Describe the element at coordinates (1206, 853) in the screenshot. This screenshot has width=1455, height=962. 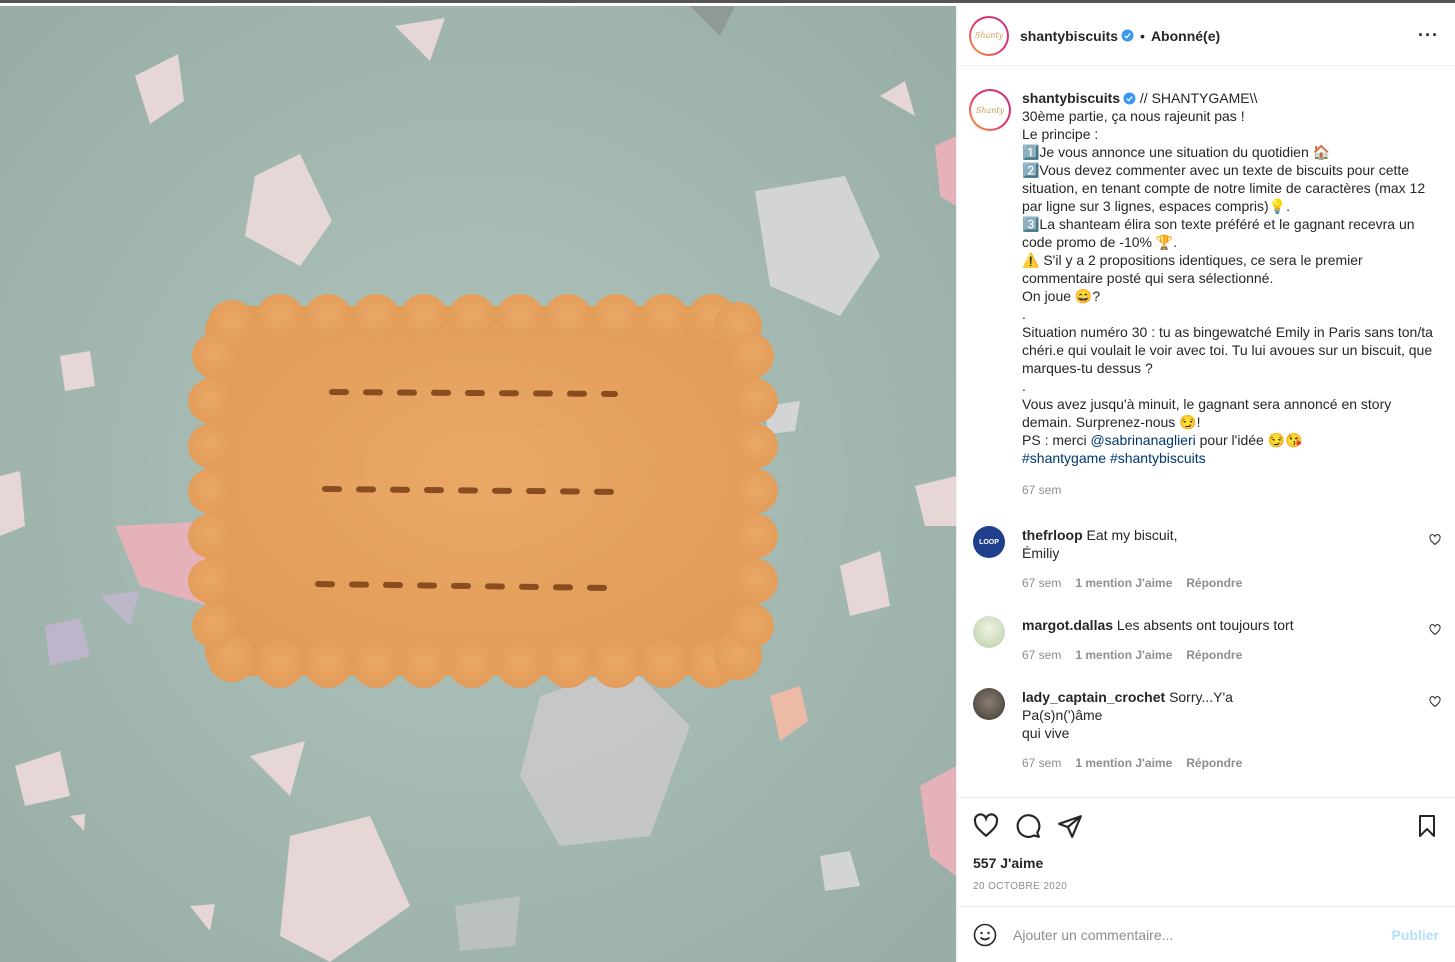
I see `post-actions: 557 J'aime 20 OCTOBRE 2020` at that location.